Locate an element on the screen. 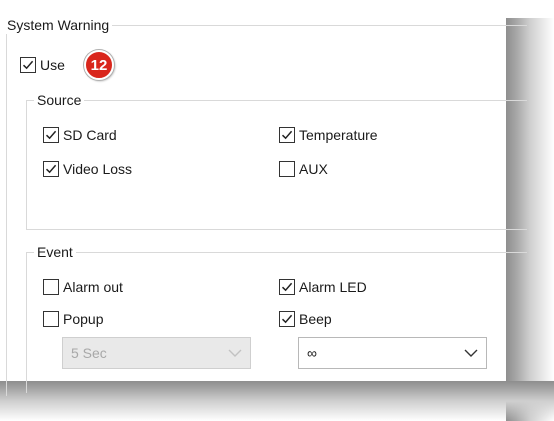 The width and height of the screenshot is (554, 421). alarm-out-checkbox is located at coordinates (51, 287).